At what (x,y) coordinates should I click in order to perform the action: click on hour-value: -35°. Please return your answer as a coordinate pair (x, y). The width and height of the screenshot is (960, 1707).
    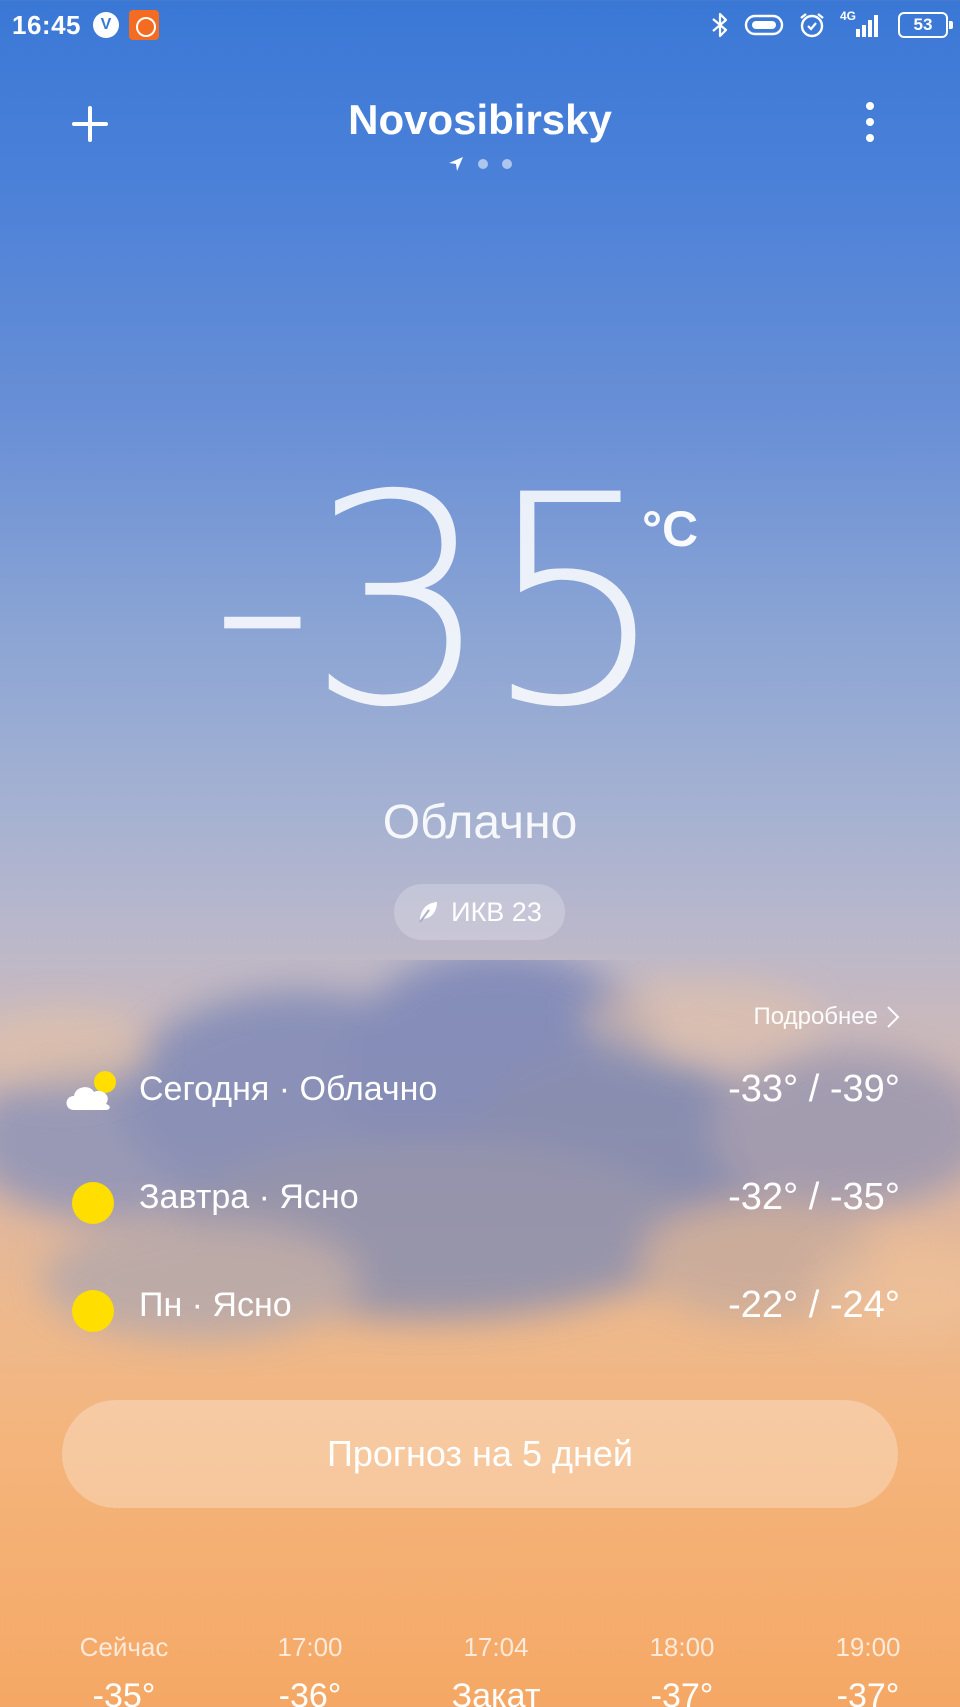
    Looking at the image, I should click on (124, 1692).